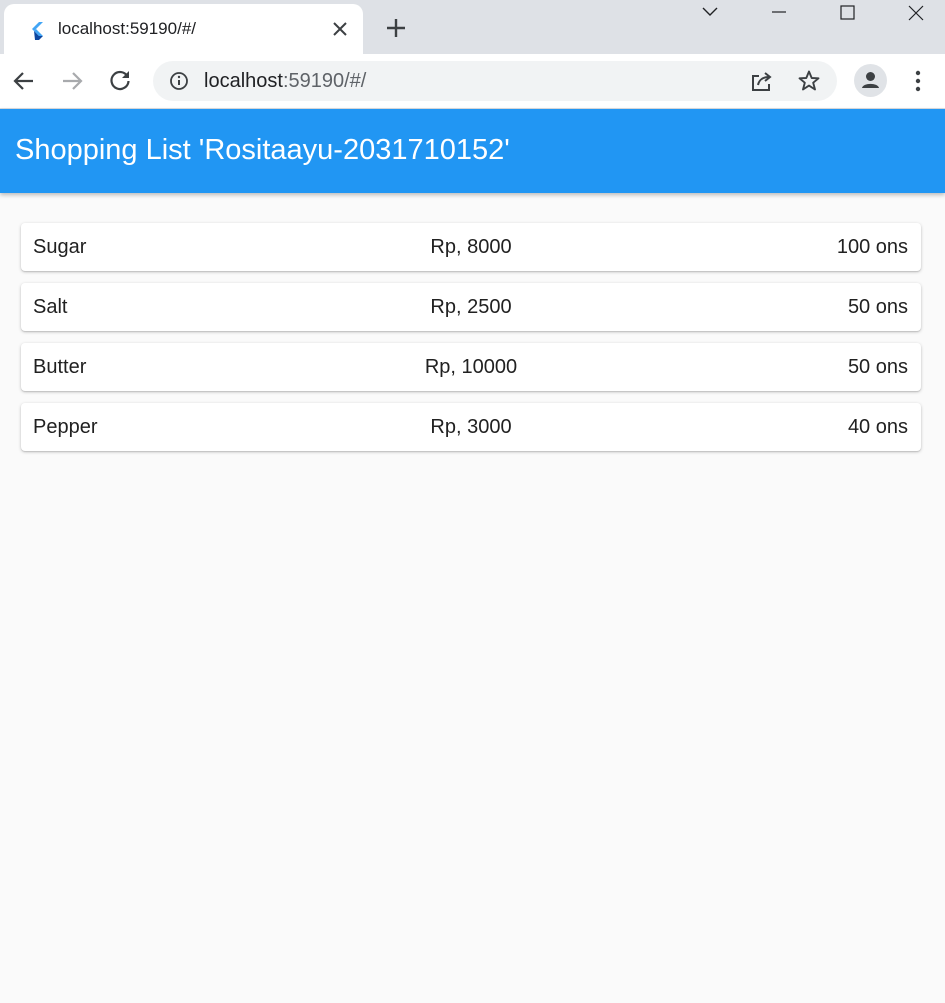 Image resolution: width=945 pixels, height=1003 pixels. I want to click on kebab-menu-icon, so click(918, 81).